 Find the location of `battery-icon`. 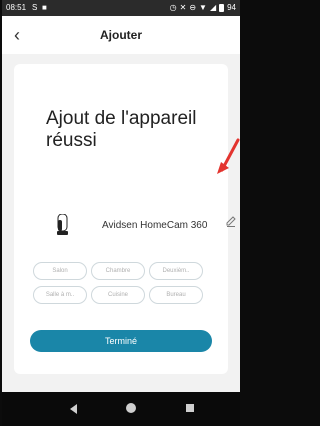

battery-icon is located at coordinates (222, 7).